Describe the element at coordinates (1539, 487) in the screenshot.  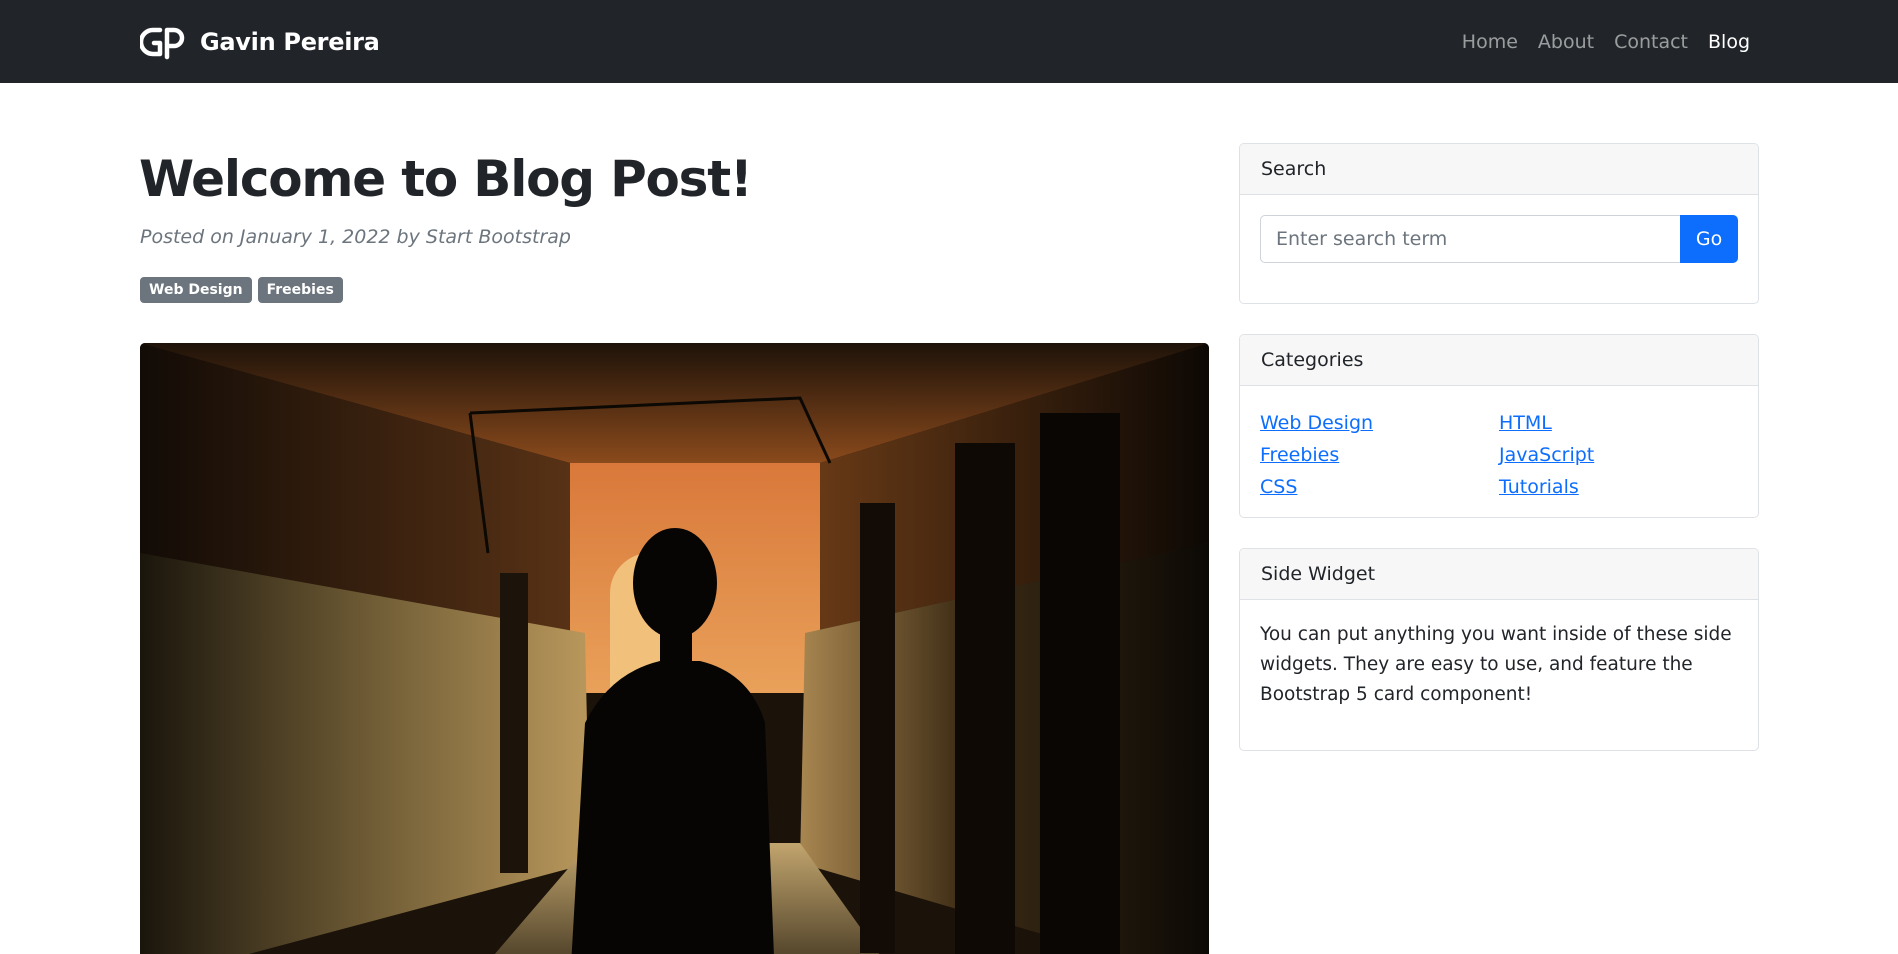
I see `category-link-tutorials: Tutorials` at that location.